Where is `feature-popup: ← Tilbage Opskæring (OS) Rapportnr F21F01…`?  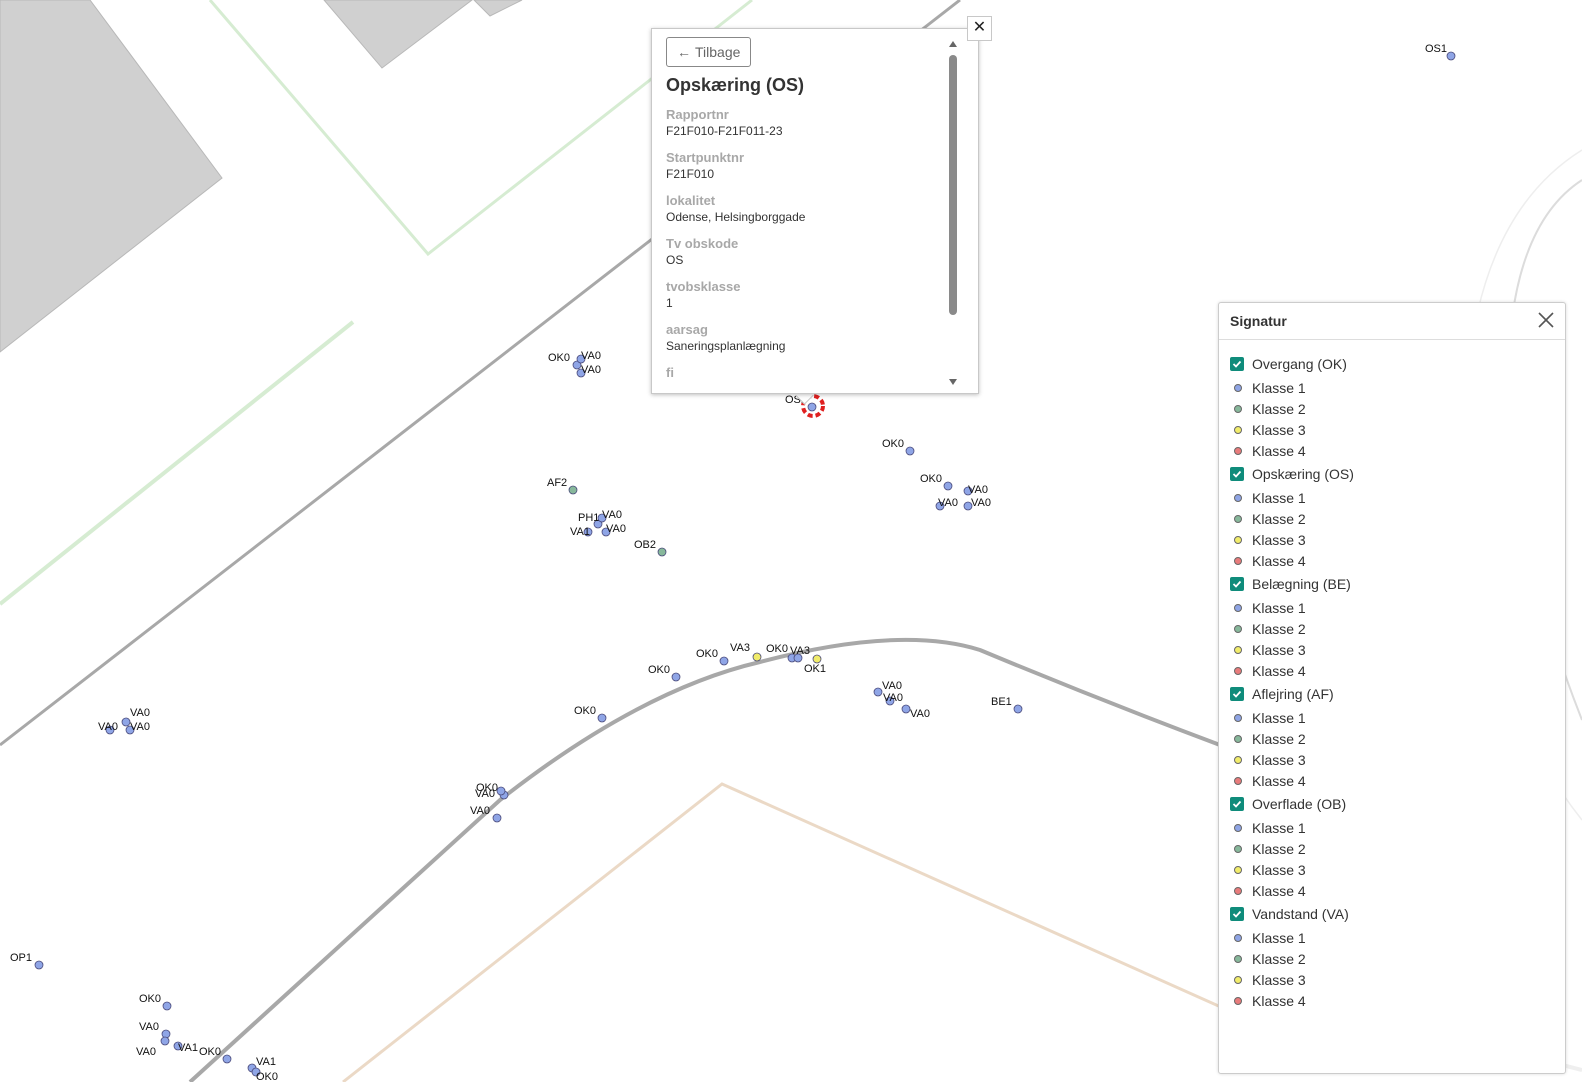 feature-popup: ← Tilbage Opskæring (OS) Rapportnr F21F01… is located at coordinates (815, 211).